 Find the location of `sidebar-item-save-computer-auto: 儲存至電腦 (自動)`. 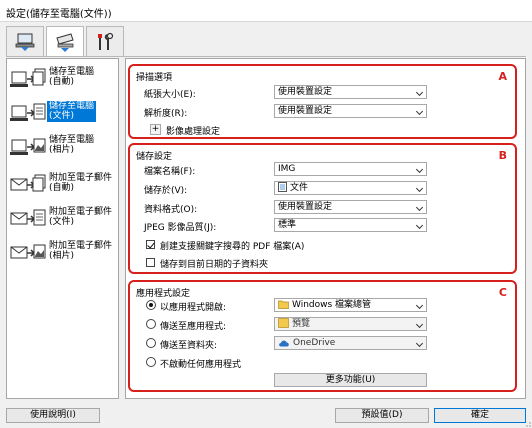

sidebar-item-save-computer-auto: 儲存至電腦 (自動) is located at coordinates (62, 81).